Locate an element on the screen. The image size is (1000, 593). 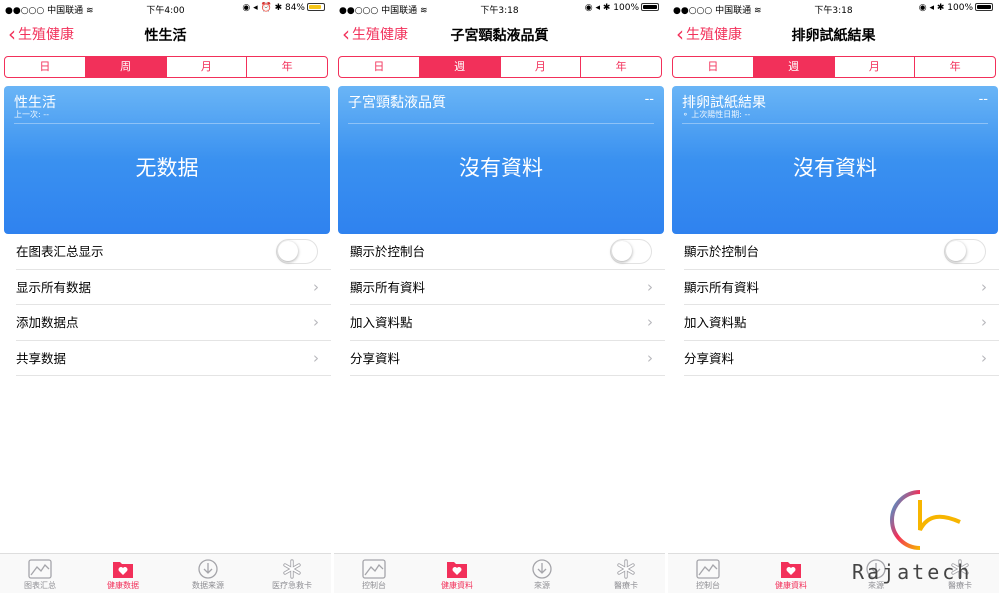
tab-medical-id: 醫療卡 is located at coordinates (626, 574).